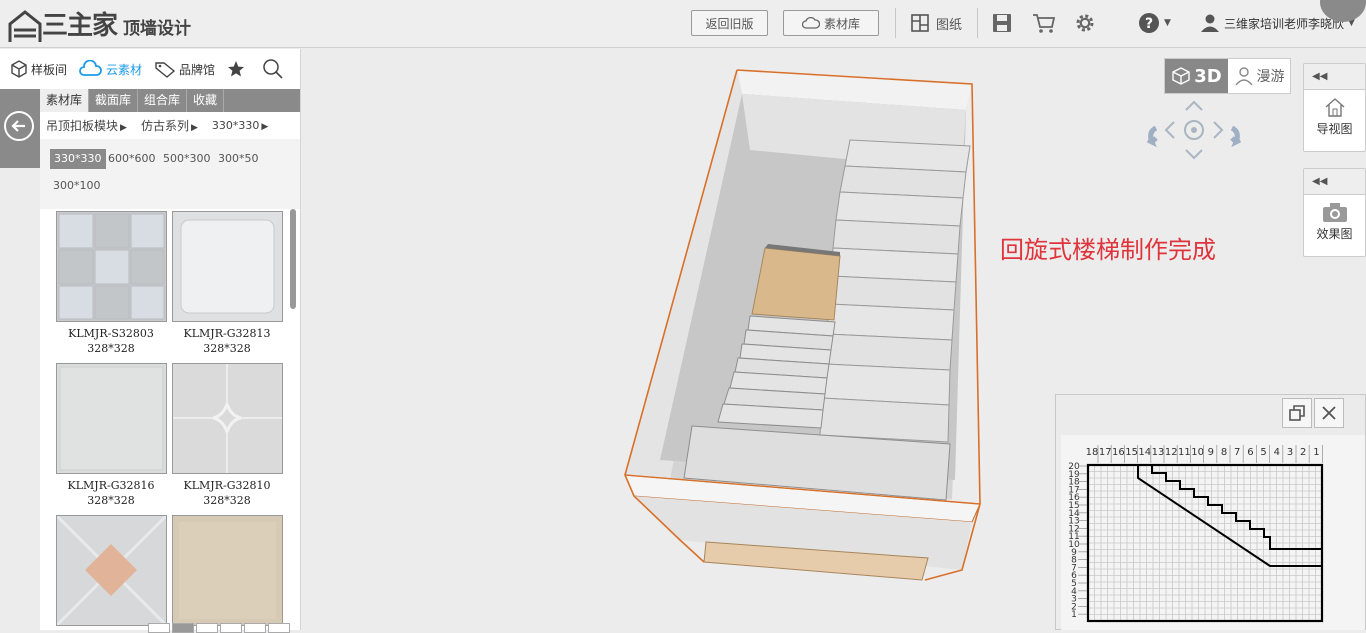 This screenshot has height=633, width=1366. What do you see at coordinates (237, 69) in the screenshot?
I see `favorites-button` at bounding box center [237, 69].